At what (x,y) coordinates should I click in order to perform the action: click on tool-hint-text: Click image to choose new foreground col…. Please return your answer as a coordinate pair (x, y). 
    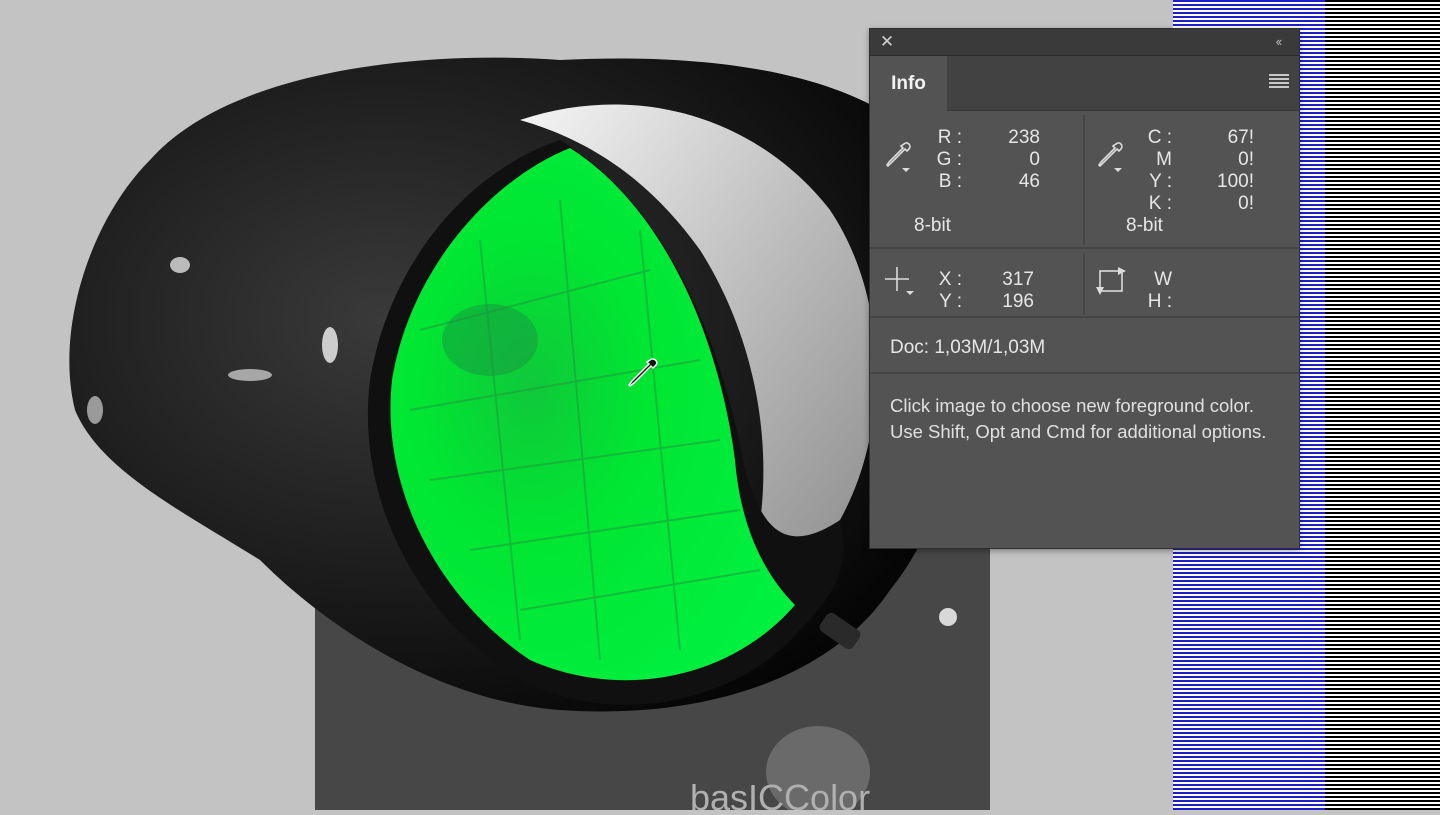
    Looking at the image, I should click on (1078, 418).